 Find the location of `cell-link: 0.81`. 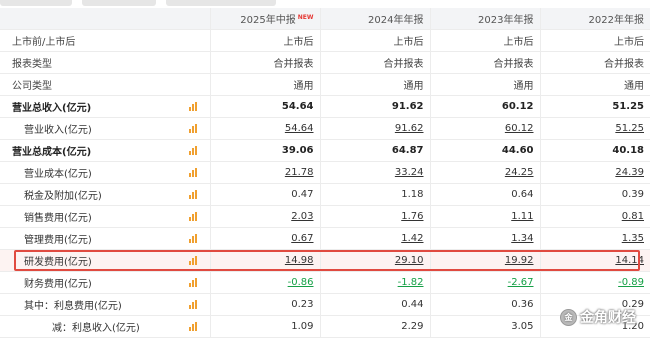

cell-link: 0.81 is located at coordinates (595, 216).